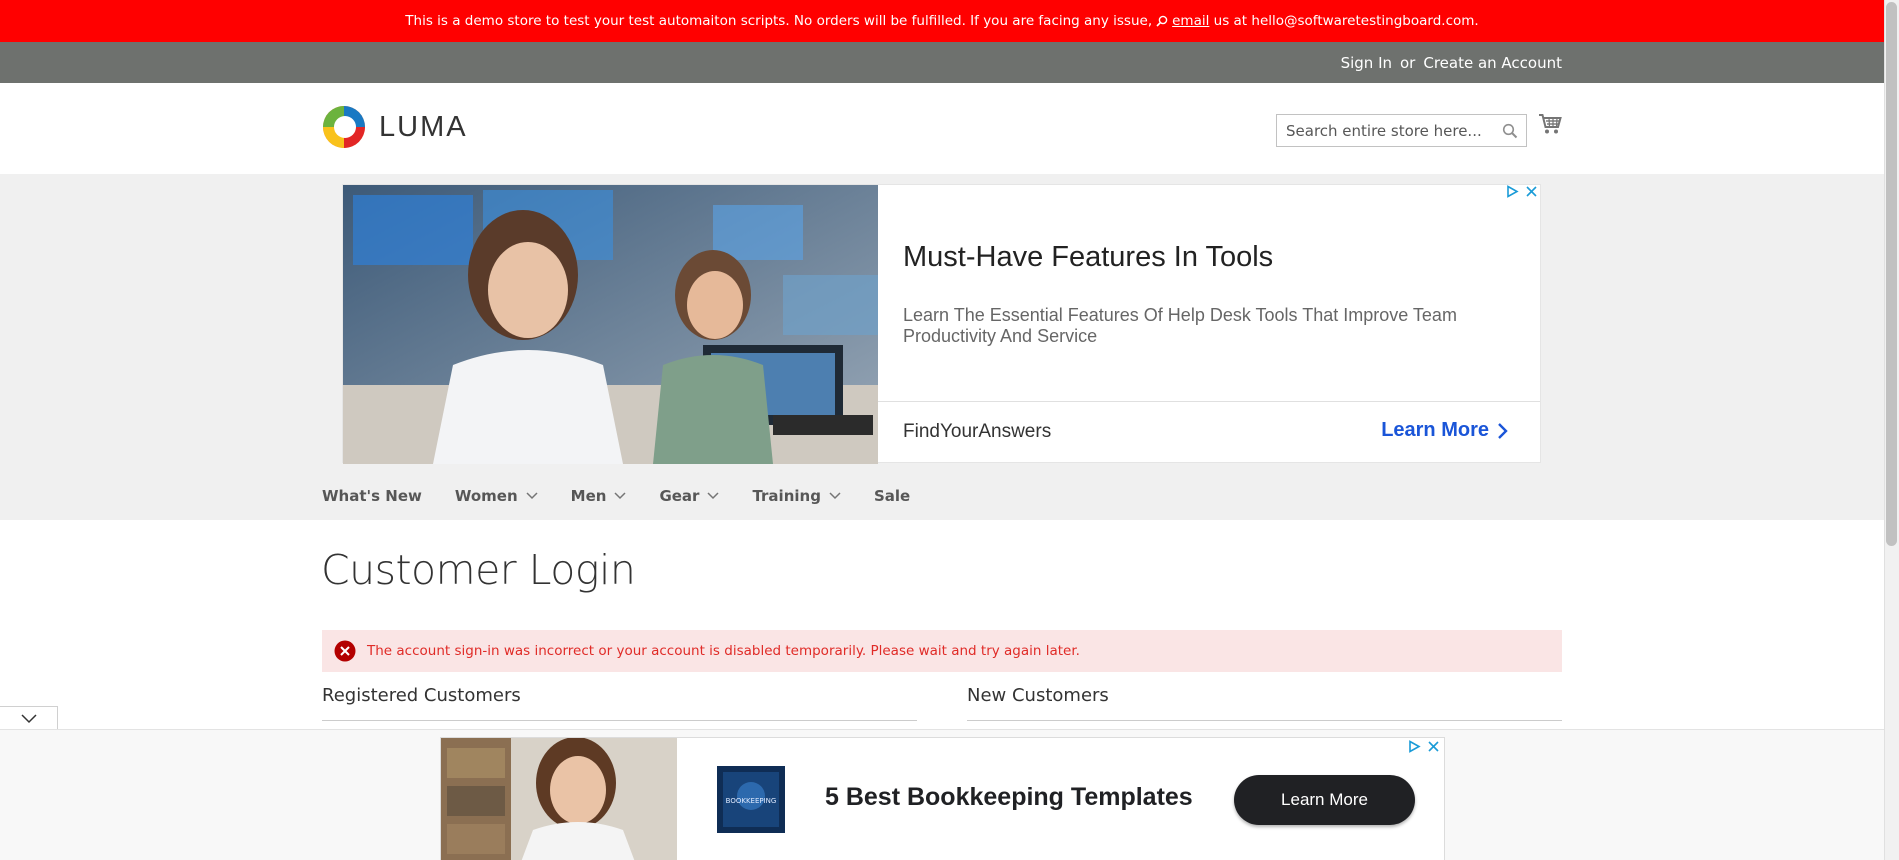  I want to click on ad-cta-label: Learn More, so click(1435, 430).